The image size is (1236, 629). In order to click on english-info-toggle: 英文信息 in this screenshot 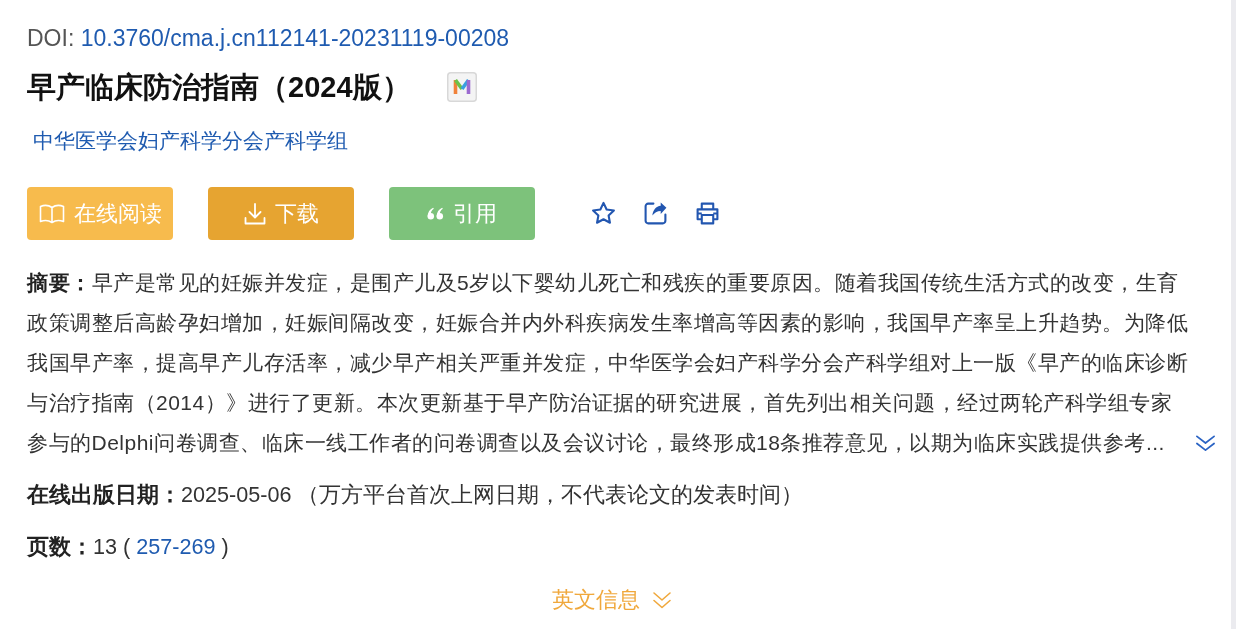, I will do `click(612, 600)`.